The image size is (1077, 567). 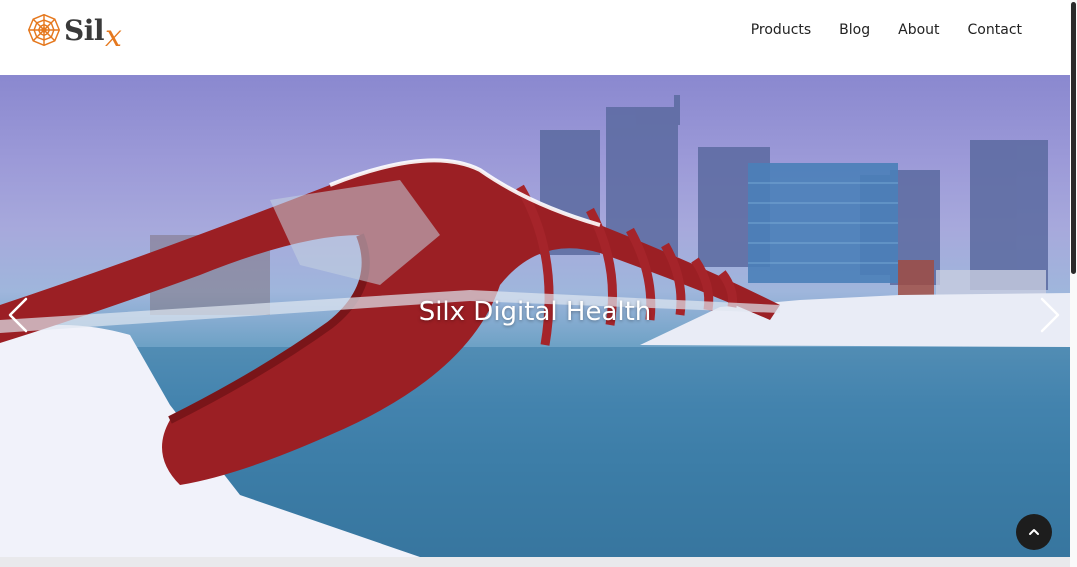 What do you see at coordinates (535, 312) in the screenshot?
I see `hero-title: Silx Digital Health` at bounding box center [535, 312].